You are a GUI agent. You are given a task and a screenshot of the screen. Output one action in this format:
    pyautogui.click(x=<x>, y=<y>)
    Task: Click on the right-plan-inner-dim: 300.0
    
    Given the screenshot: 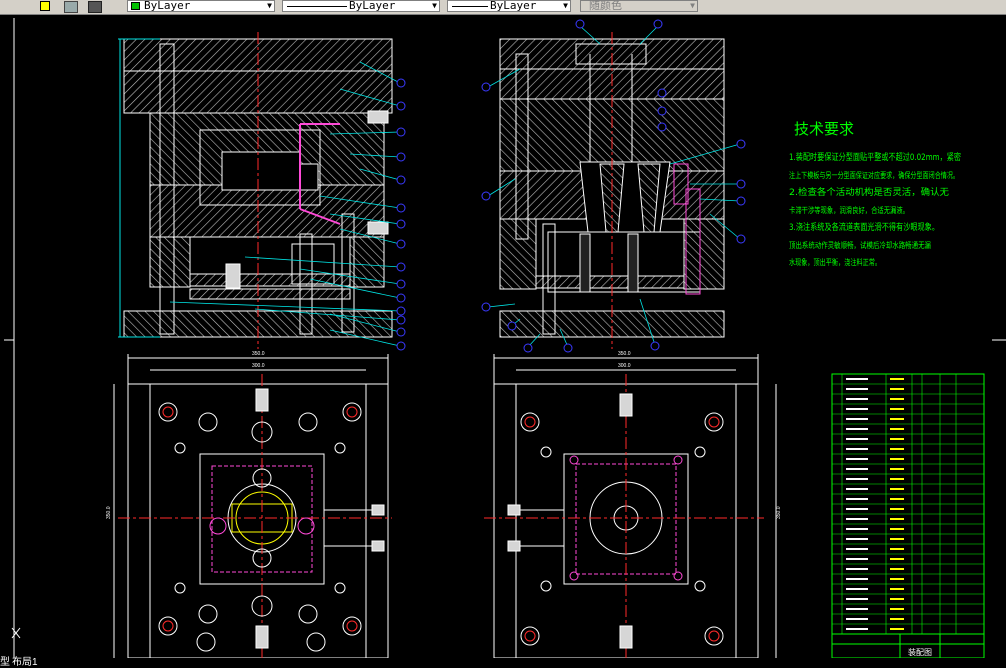 What is the action you would take?
    pyautogui.click(x=624, y=366)
    